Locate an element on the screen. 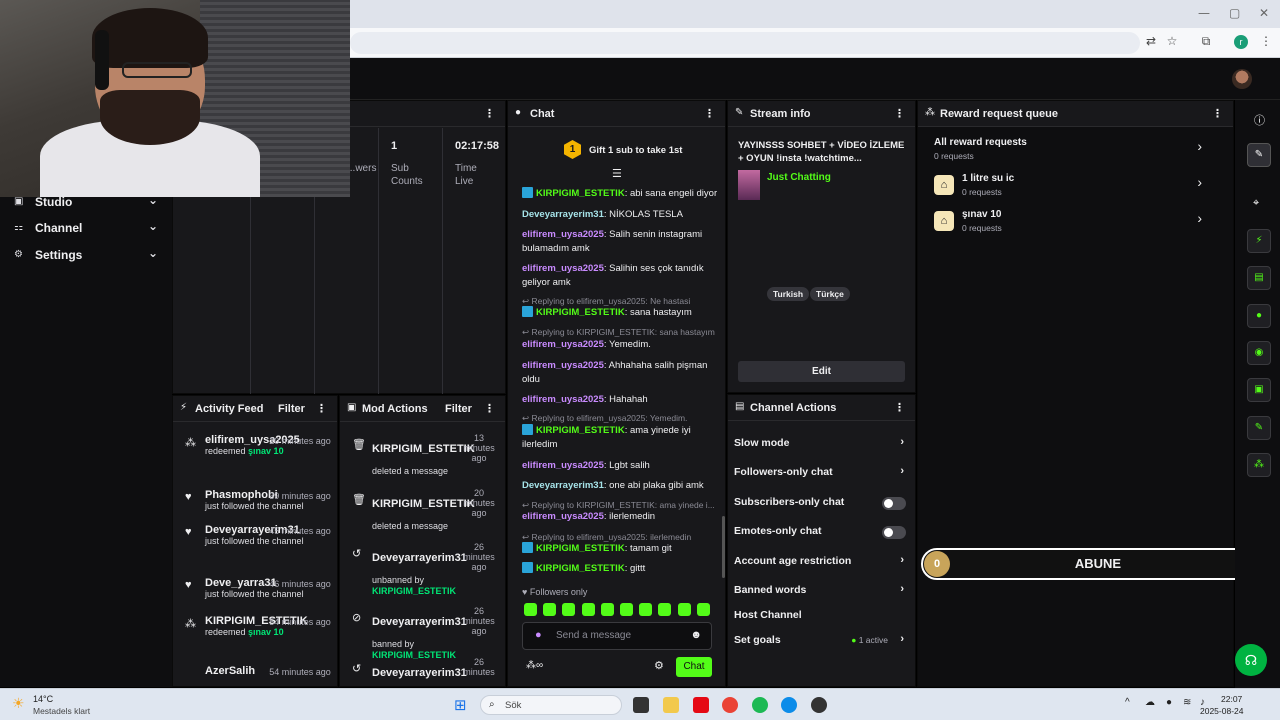  gear-icon: ⚙ is located at coordinates (659, 665).